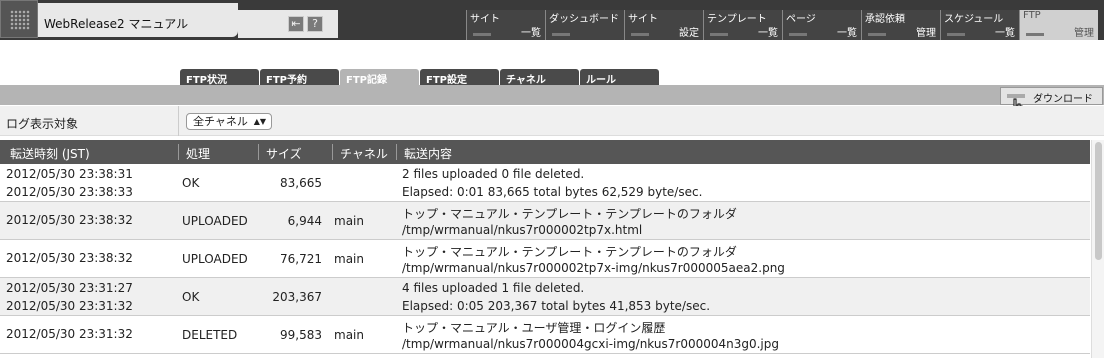 The width and height of the screenshot is (1104, 358). I want to click on cell-action: DELETED, so click(210, 335).